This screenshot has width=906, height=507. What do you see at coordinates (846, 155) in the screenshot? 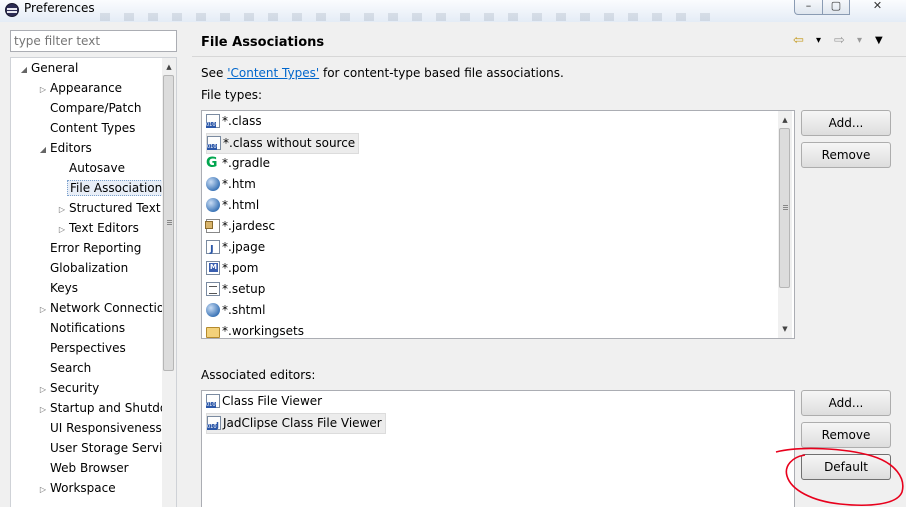
I see `file-type-remove-button: Remove` at bounding box center [846, 155].